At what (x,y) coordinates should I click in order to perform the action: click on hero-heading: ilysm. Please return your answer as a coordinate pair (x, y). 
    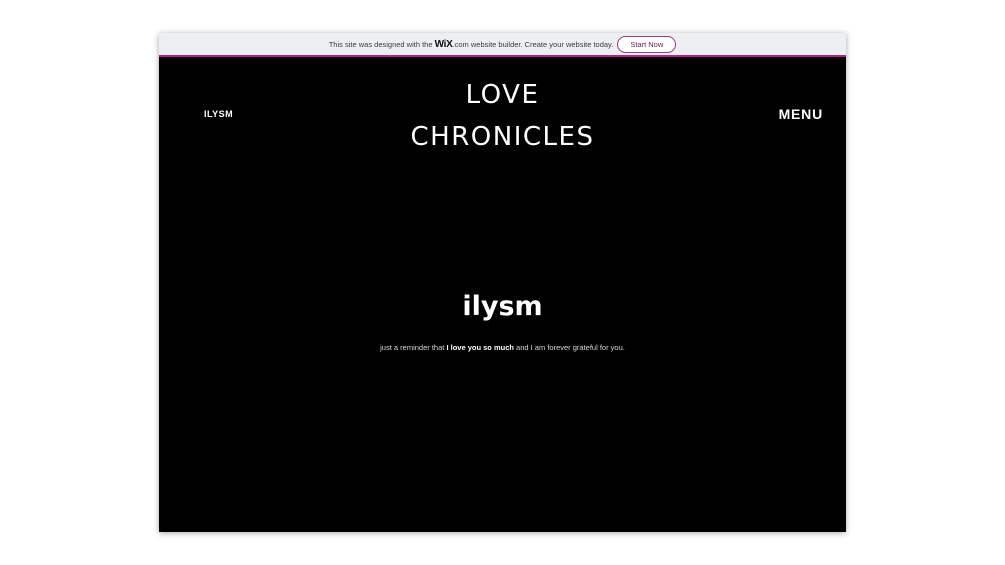
    Looking at the image, I should click on (502, 306).